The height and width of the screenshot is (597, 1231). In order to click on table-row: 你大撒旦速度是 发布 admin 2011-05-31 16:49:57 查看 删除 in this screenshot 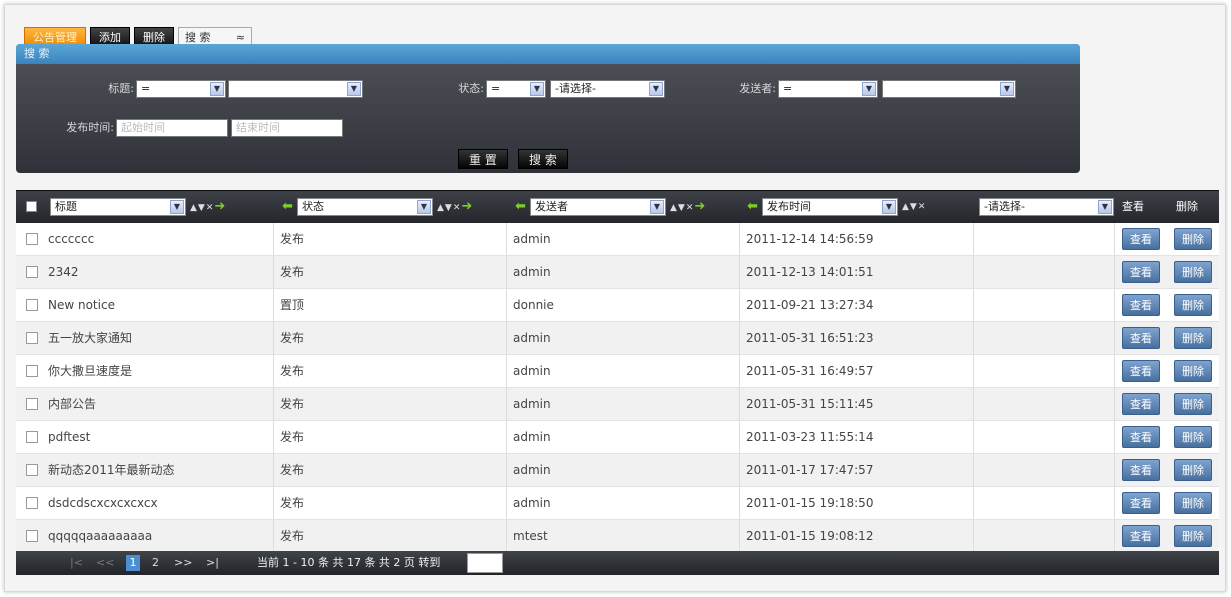, I will do `click(617, 371)`.